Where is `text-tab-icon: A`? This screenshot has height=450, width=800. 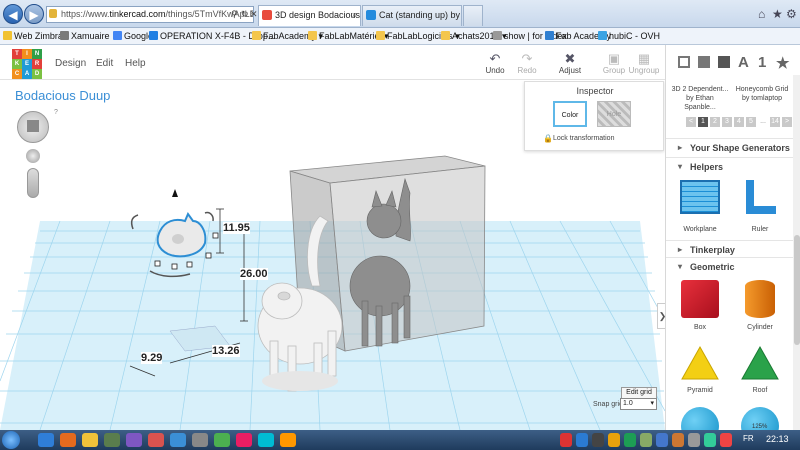
text-tab-icon: A is located at coordinates (743, 62).